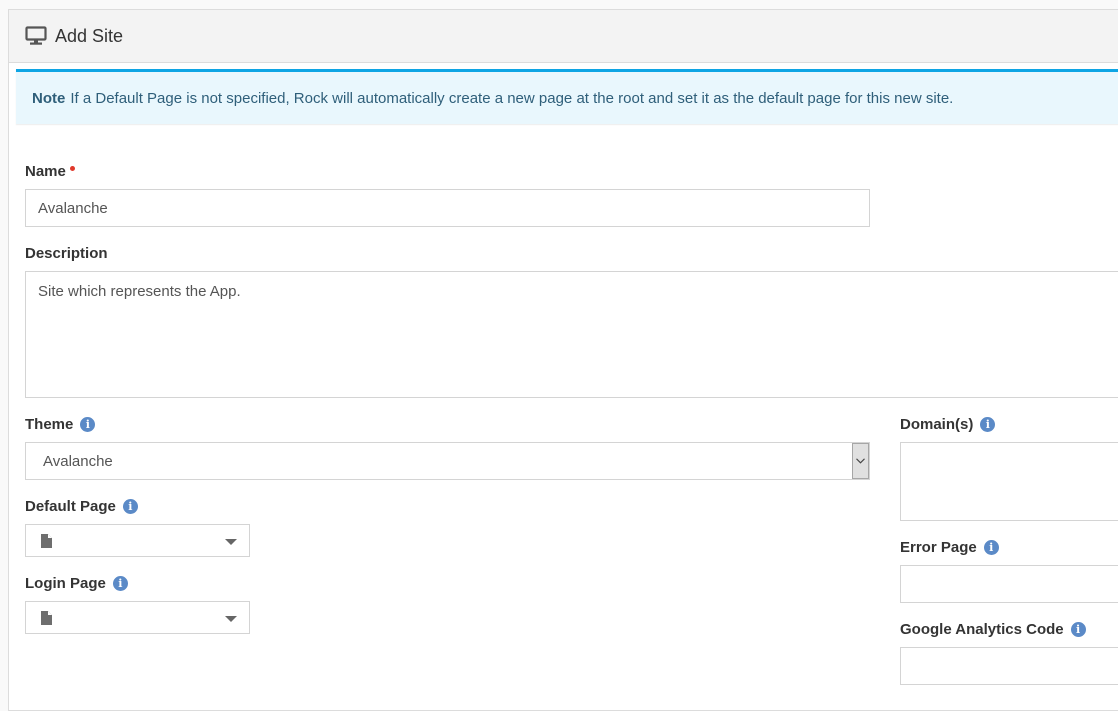 The image size is (1118, 711). What do you see at coordinates (137, 540) in the screenshot?
I see `default-page-picker` at bounding box center [137, 540].